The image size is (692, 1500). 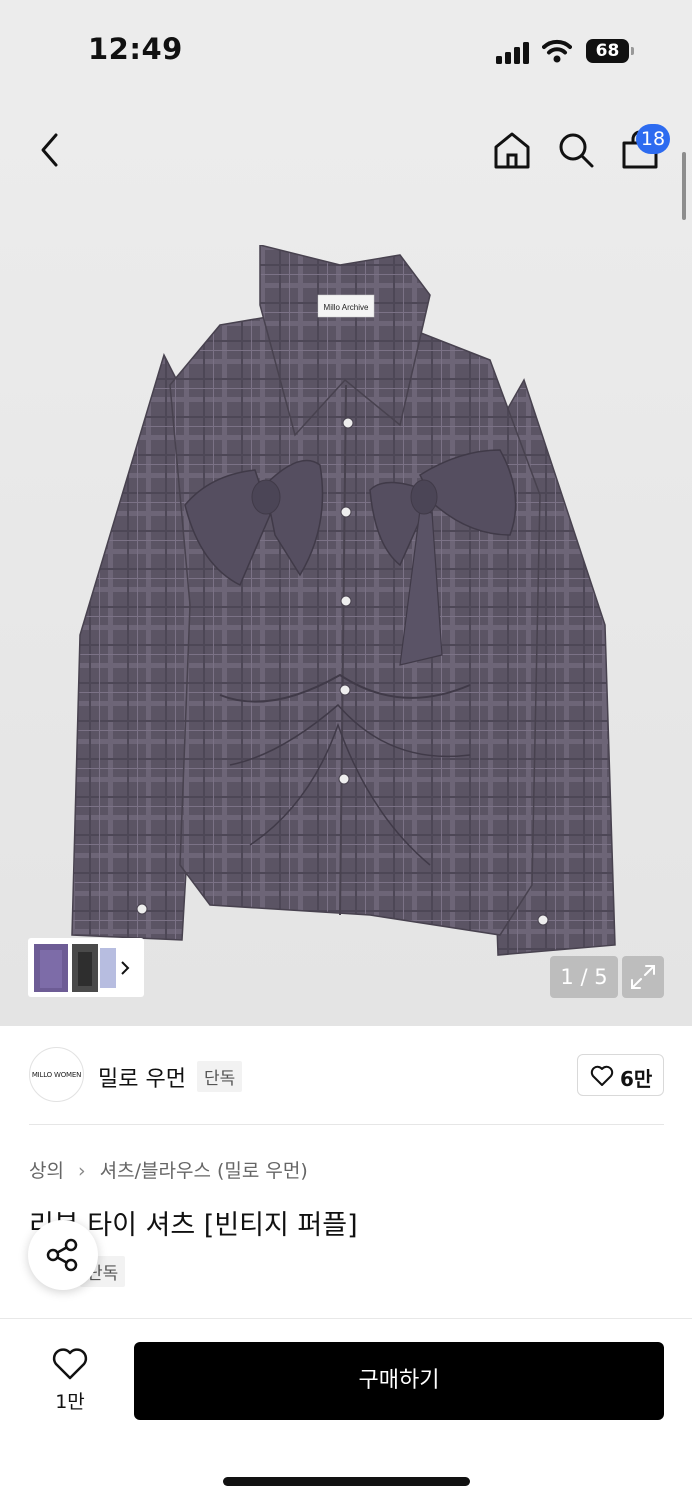 I want to click on wishlist-count: 1만, so click(x=70, y=1402).